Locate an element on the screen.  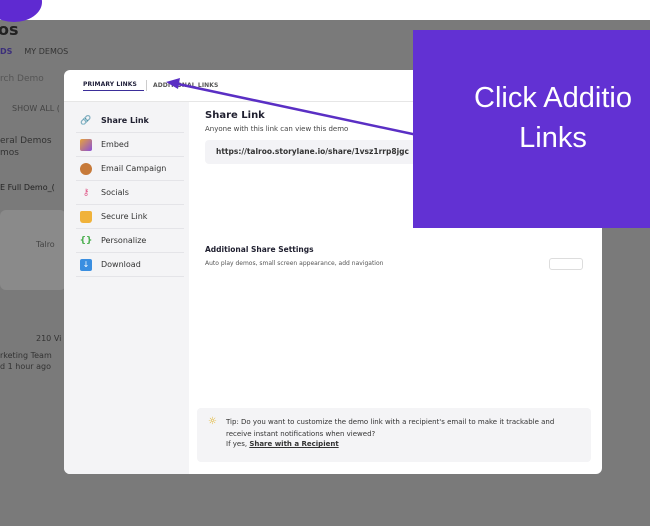
callout-line: Links is located at coordinates (553, 138).